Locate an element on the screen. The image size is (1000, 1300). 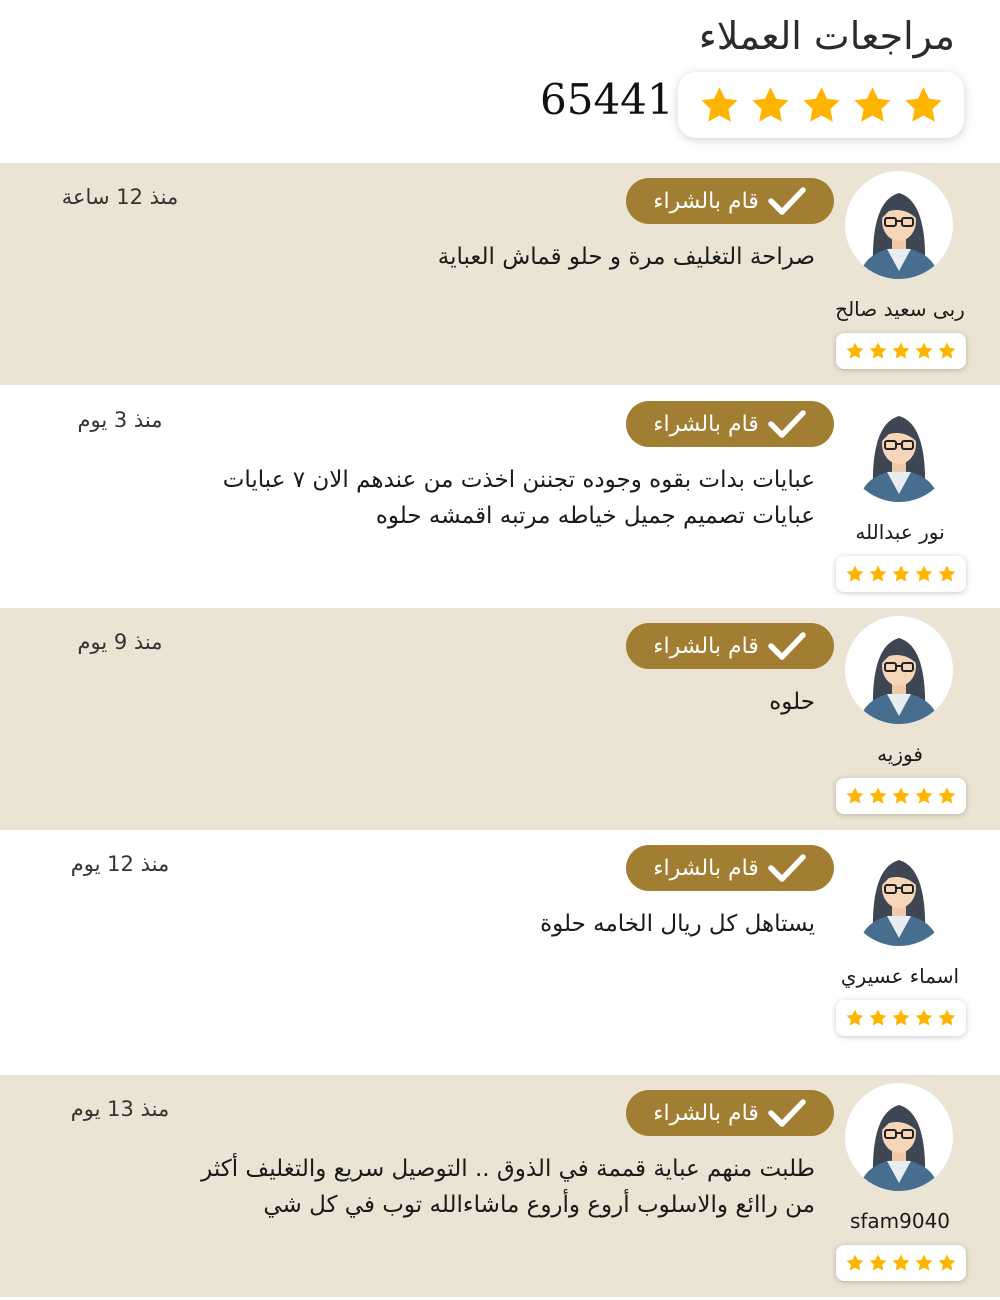
review-text-line: يستاهل كل ريال الخامه حلوة is located at coordinates (677, 924).